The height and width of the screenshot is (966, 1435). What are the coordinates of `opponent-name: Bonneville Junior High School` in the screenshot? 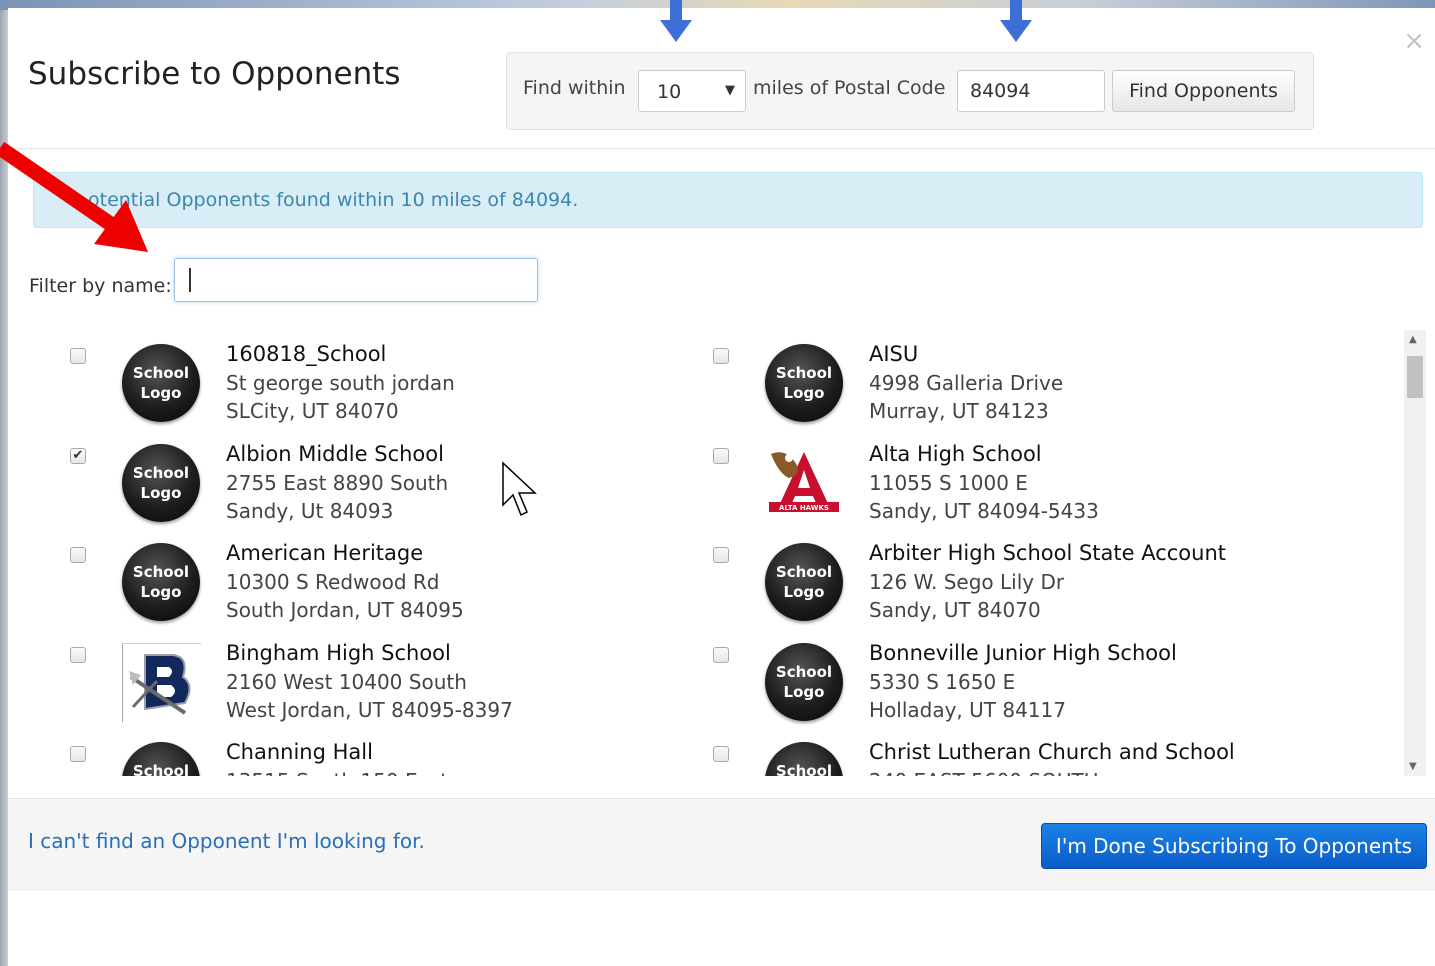 It's located at (1023, 652).